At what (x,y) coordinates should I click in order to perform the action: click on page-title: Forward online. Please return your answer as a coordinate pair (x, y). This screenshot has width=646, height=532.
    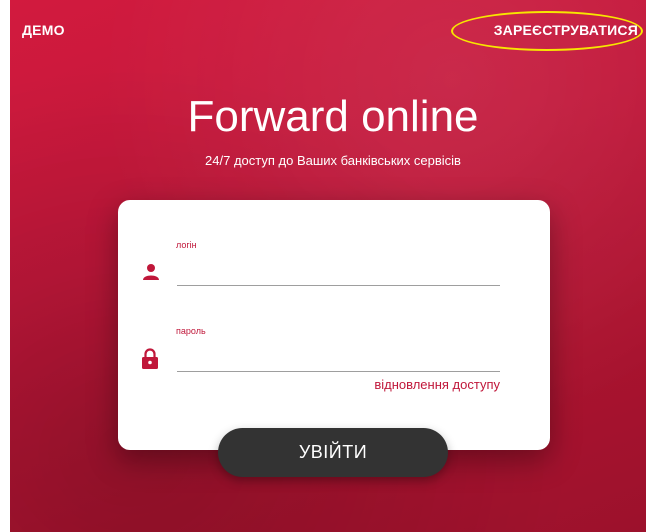
    Looking at the image, I should click on (333, 116).